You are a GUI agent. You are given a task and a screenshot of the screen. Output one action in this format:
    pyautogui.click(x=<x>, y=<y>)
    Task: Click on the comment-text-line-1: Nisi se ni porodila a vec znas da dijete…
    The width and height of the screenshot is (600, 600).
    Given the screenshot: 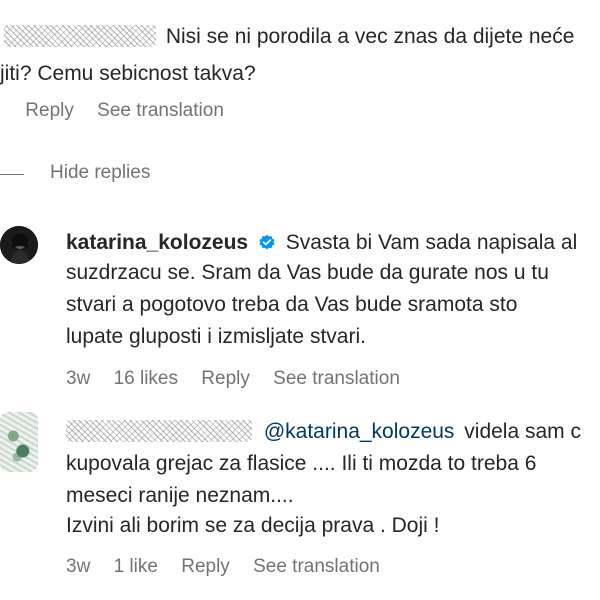 What is the action you would take?
    pyautogui.click(x=370, y=36)
    